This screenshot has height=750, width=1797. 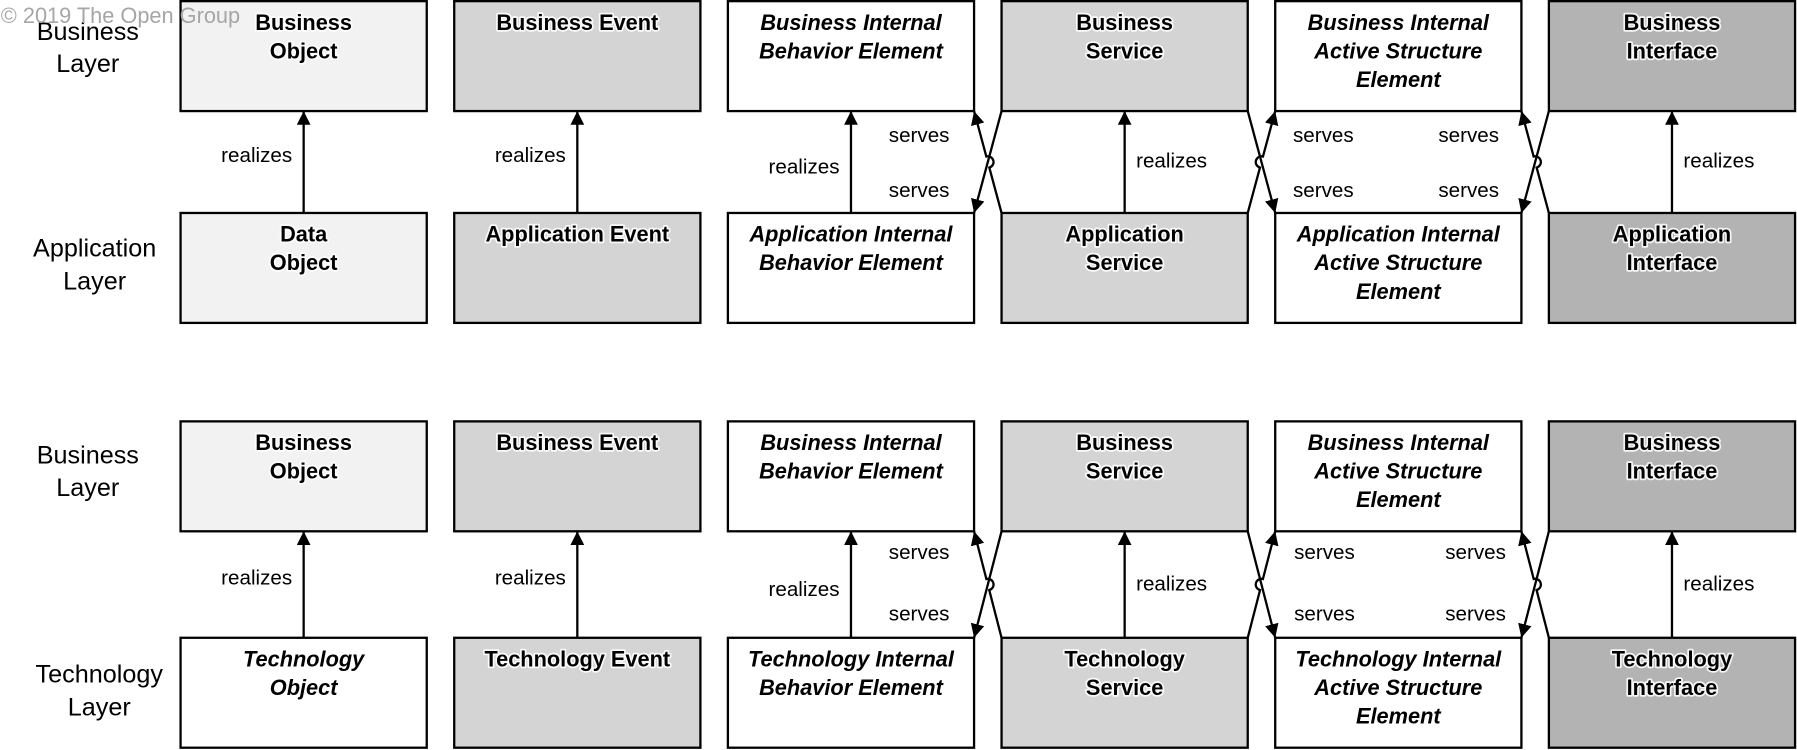 I want to click on element-label: Technology Event, so click(x=577, y=658).